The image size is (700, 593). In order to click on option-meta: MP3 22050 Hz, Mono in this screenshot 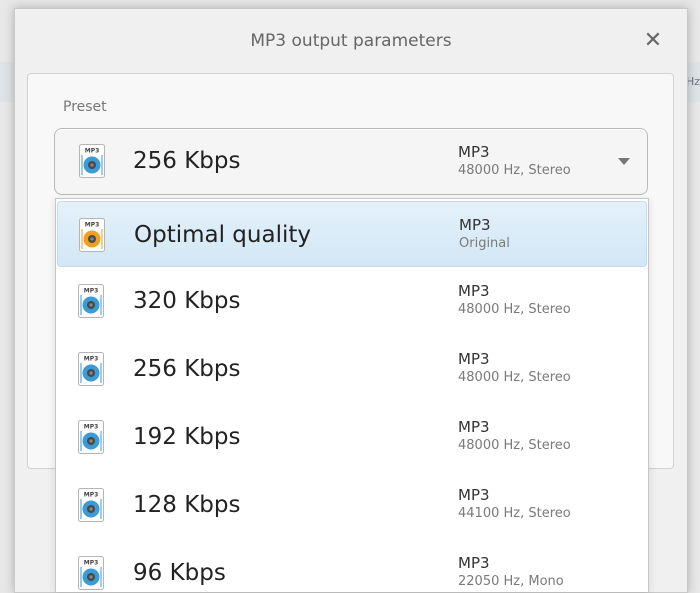, I will do `click(511, 572)`.